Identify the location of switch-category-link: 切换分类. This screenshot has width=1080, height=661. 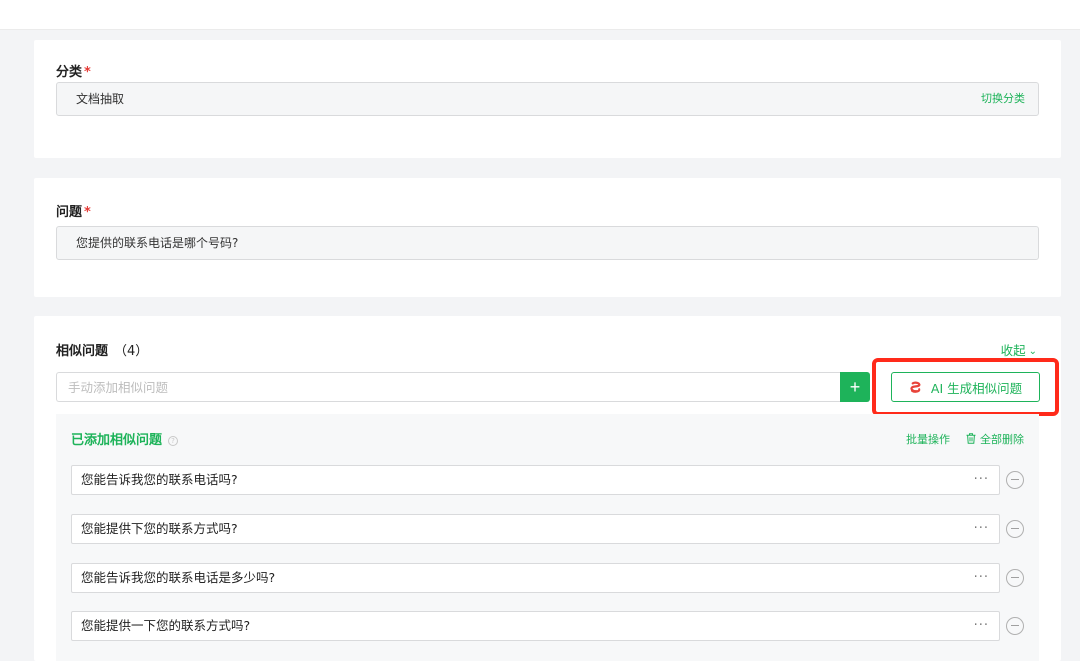
(1003, 99).